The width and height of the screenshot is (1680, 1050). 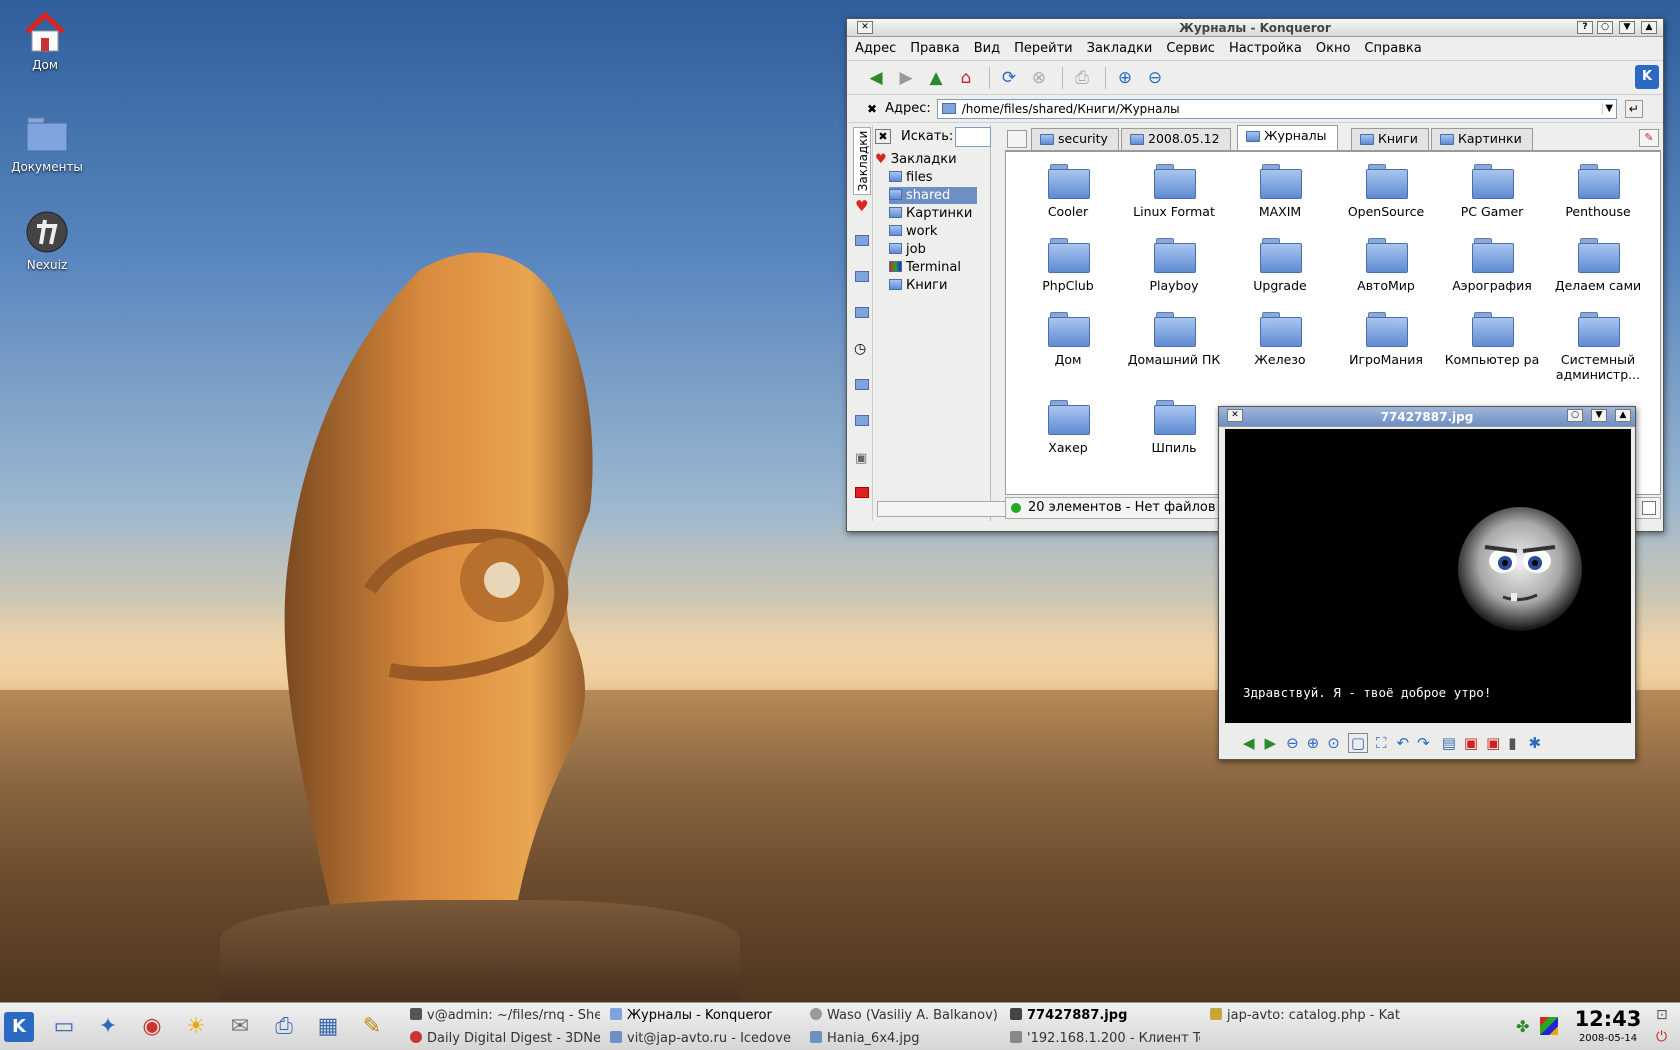 I want to click on home-icon: ⌂, so click(x=966, y=78).